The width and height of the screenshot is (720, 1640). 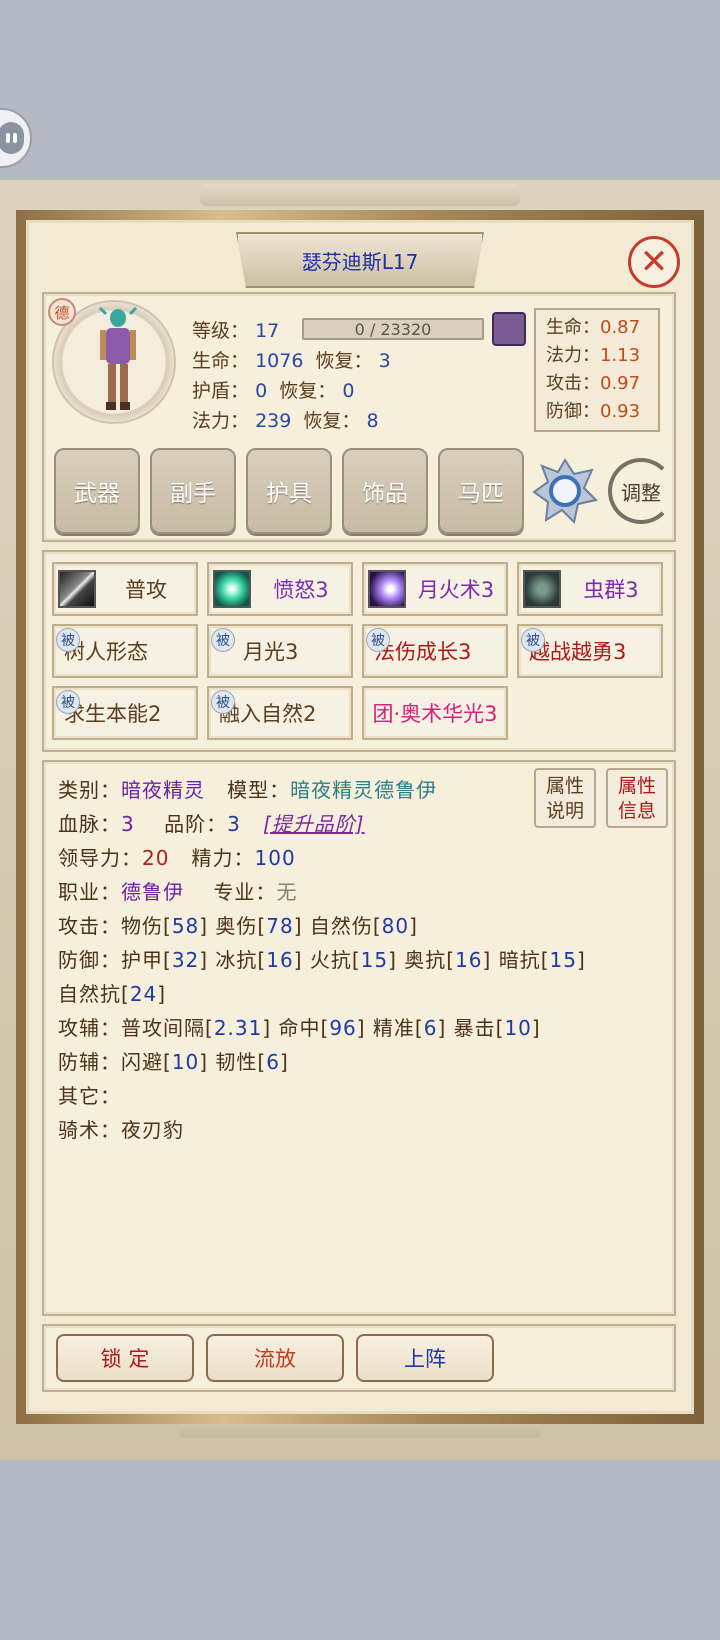 I want to click on equip-armor-button: 护具, so click(x=289, y=491).